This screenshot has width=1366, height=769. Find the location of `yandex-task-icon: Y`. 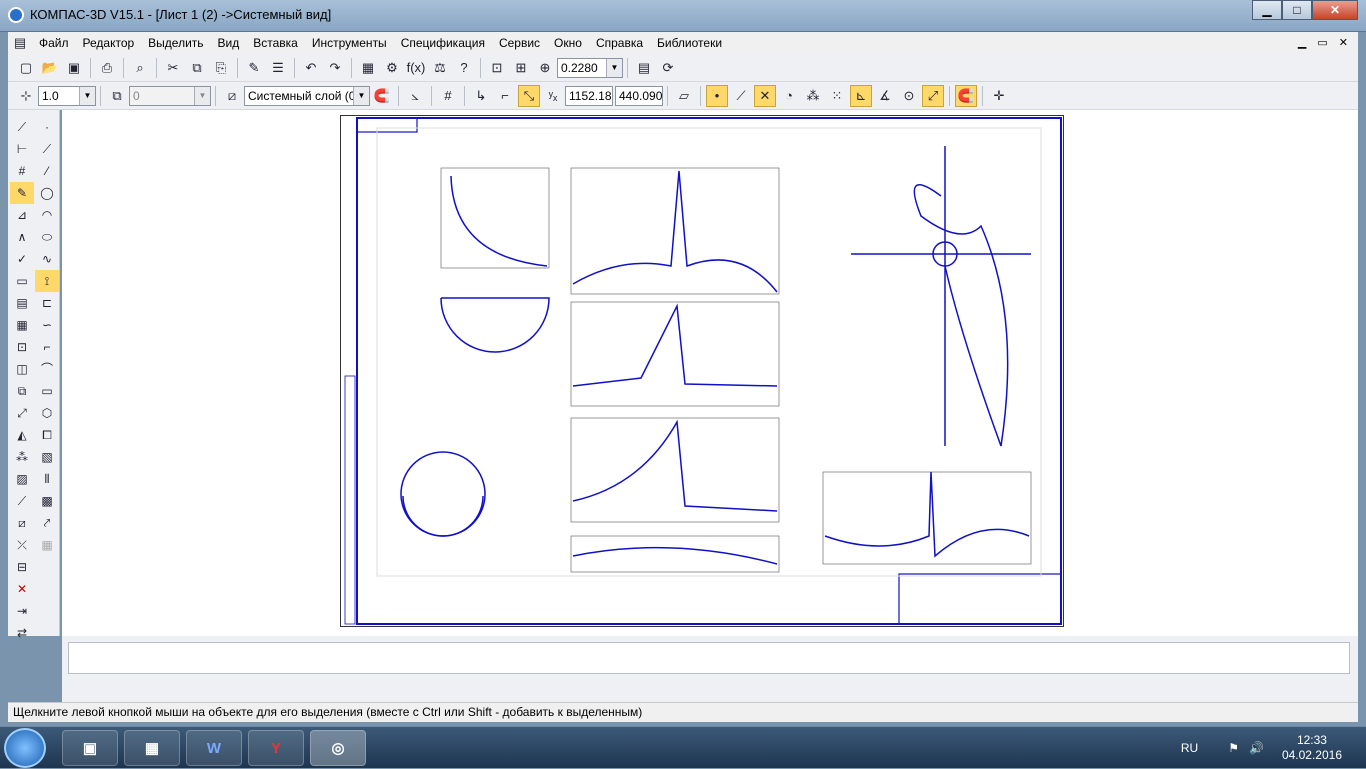

yandex-task-icon: Y is located at coordinates (276, 748).